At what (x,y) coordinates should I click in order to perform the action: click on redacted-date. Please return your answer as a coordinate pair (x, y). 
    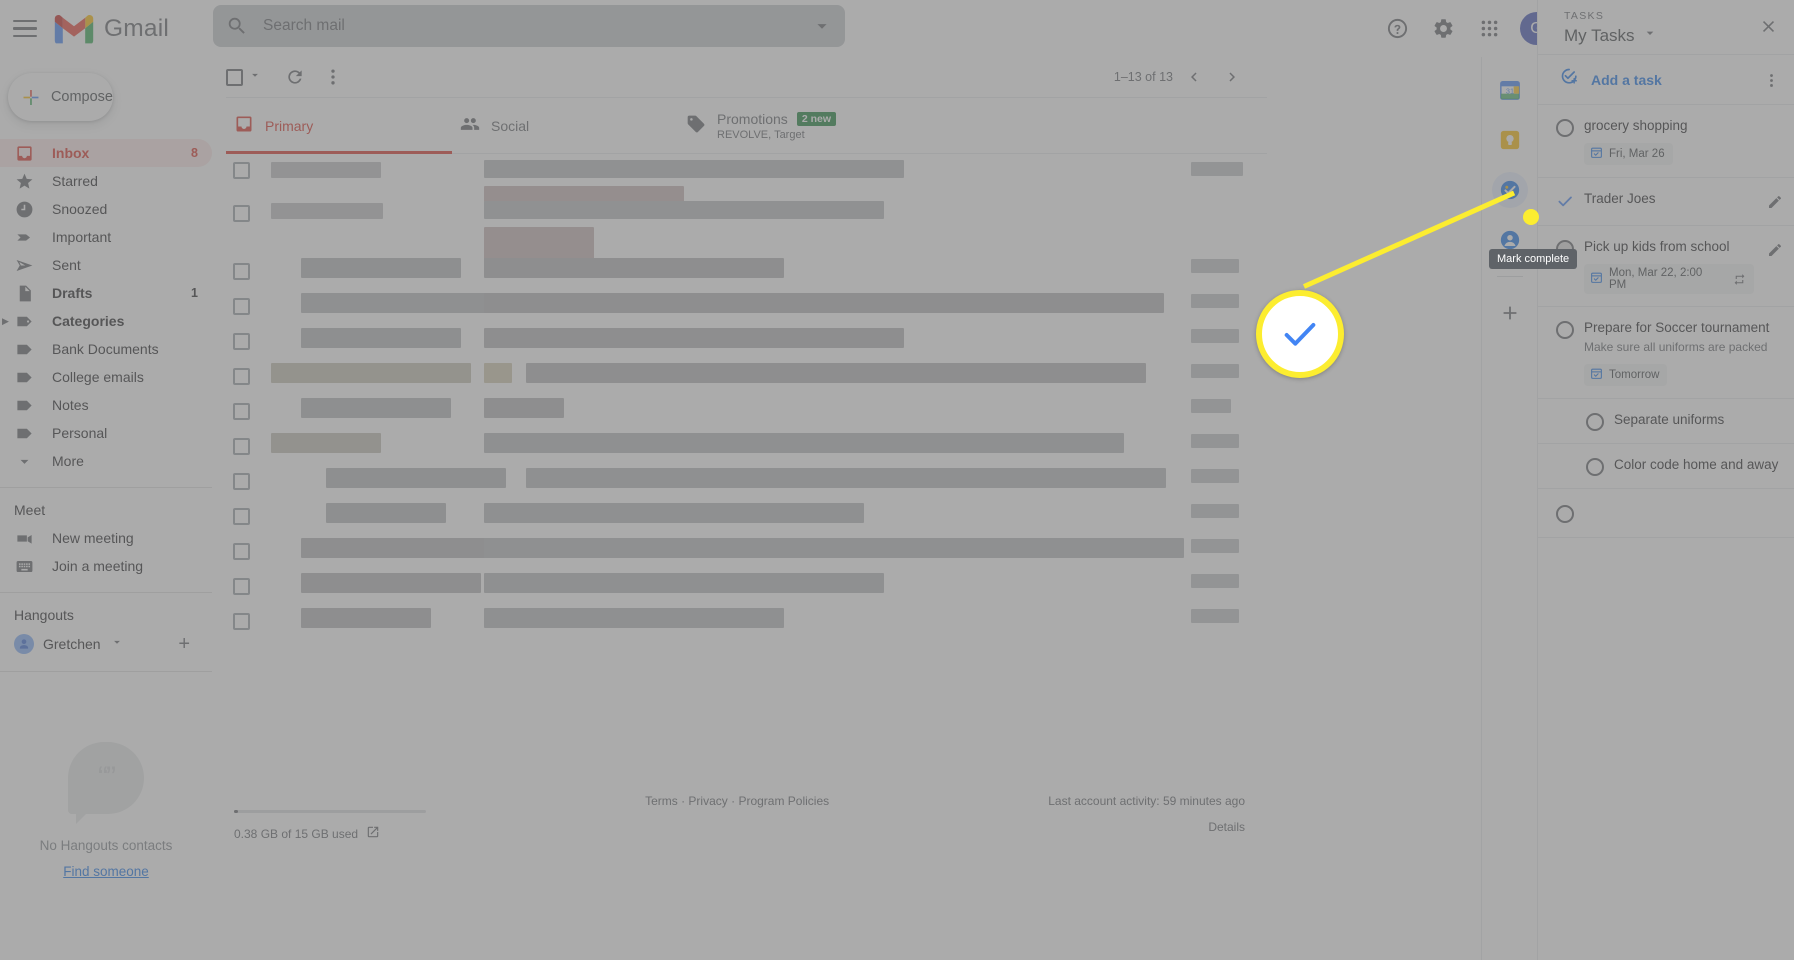
    Looking at the image, I should click on (1215, 441).